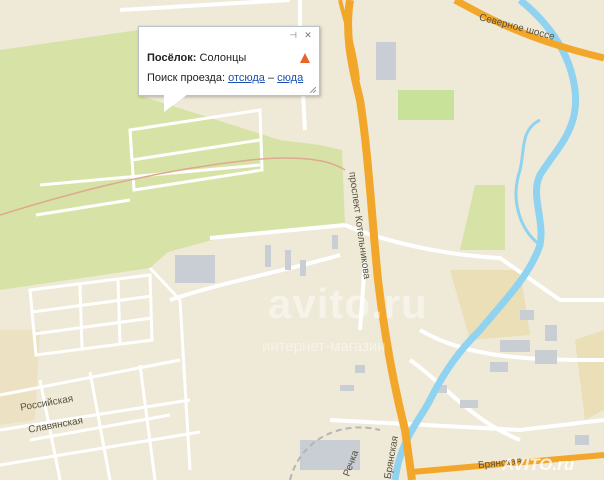 This screenshot has height=480, width=604. I want to click on resize-icon, so click(313, 90).